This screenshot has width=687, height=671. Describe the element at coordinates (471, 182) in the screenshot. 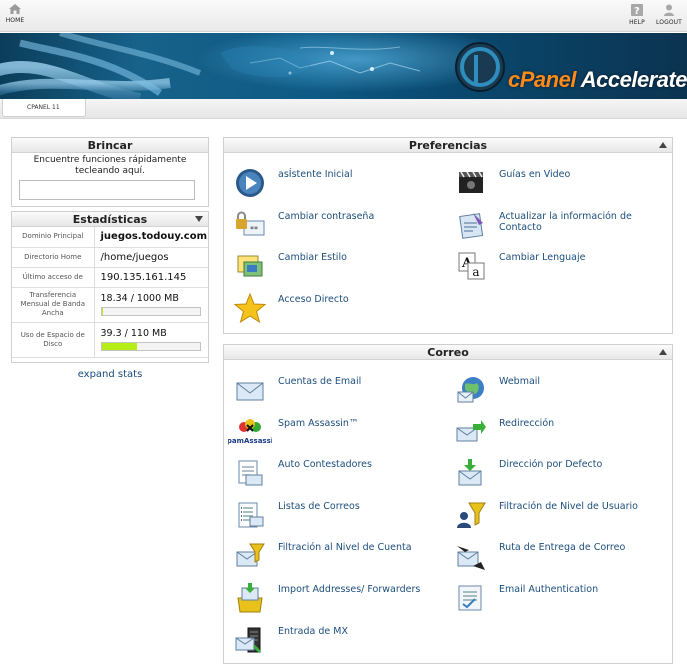

I see `video-camera-icon` at that location.